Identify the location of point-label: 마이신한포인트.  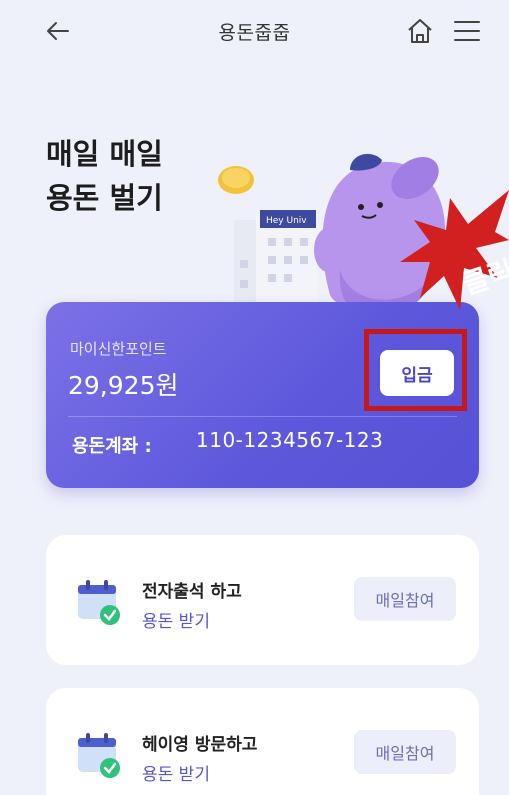
(118, 349).